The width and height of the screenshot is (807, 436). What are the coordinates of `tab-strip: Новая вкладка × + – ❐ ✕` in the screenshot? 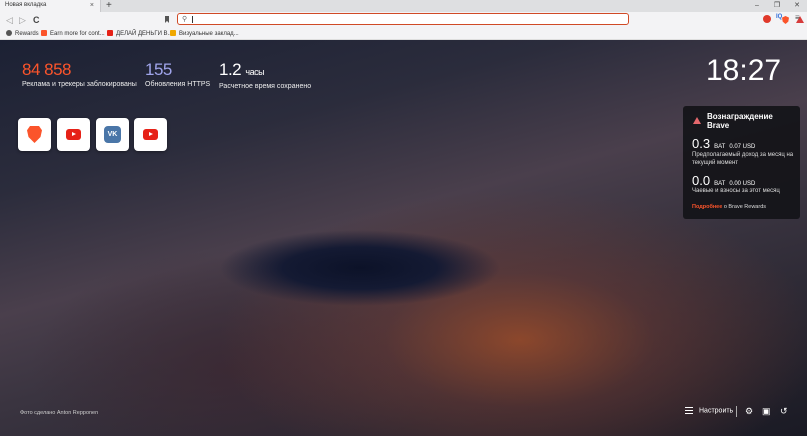 It's located at (403, 6).